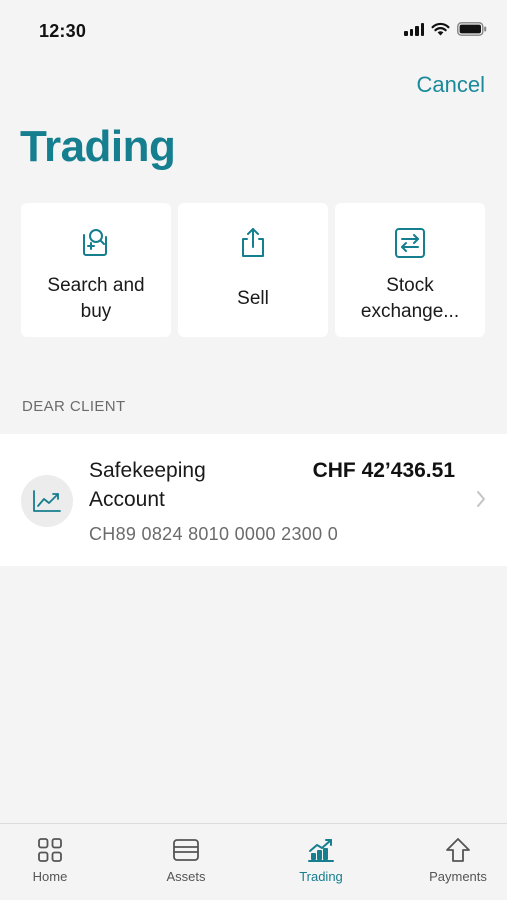 Image resolution: width=507 pixels, height=900 pixels. Describe the element at coordinates (481, 501) in the screenshot. I see `chevron-right-icon` at that location.